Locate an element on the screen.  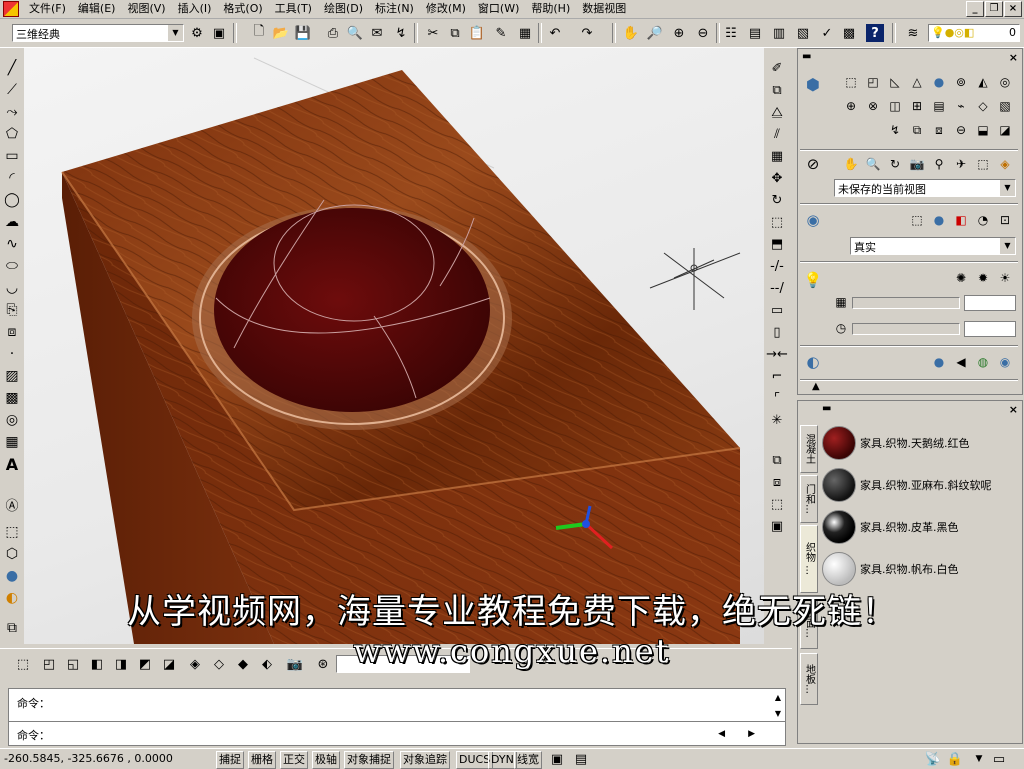
mirror-icon: ⧋ is located at coordinates (777, 112).